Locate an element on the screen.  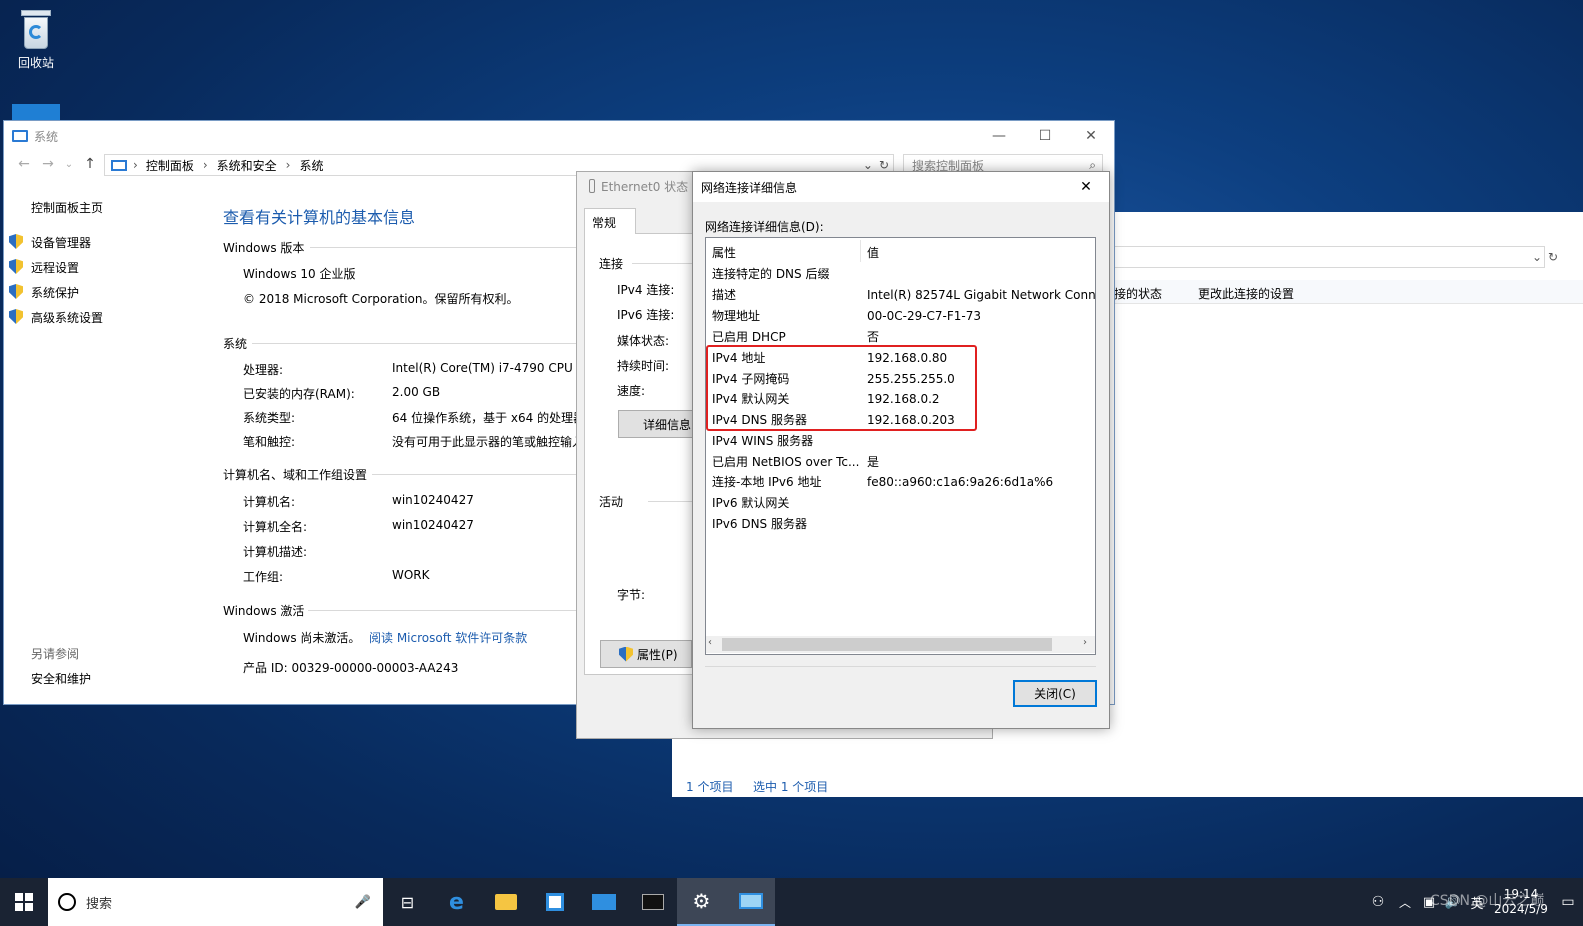
back-arrow-icon: ← is located at coordinates (24, 164).